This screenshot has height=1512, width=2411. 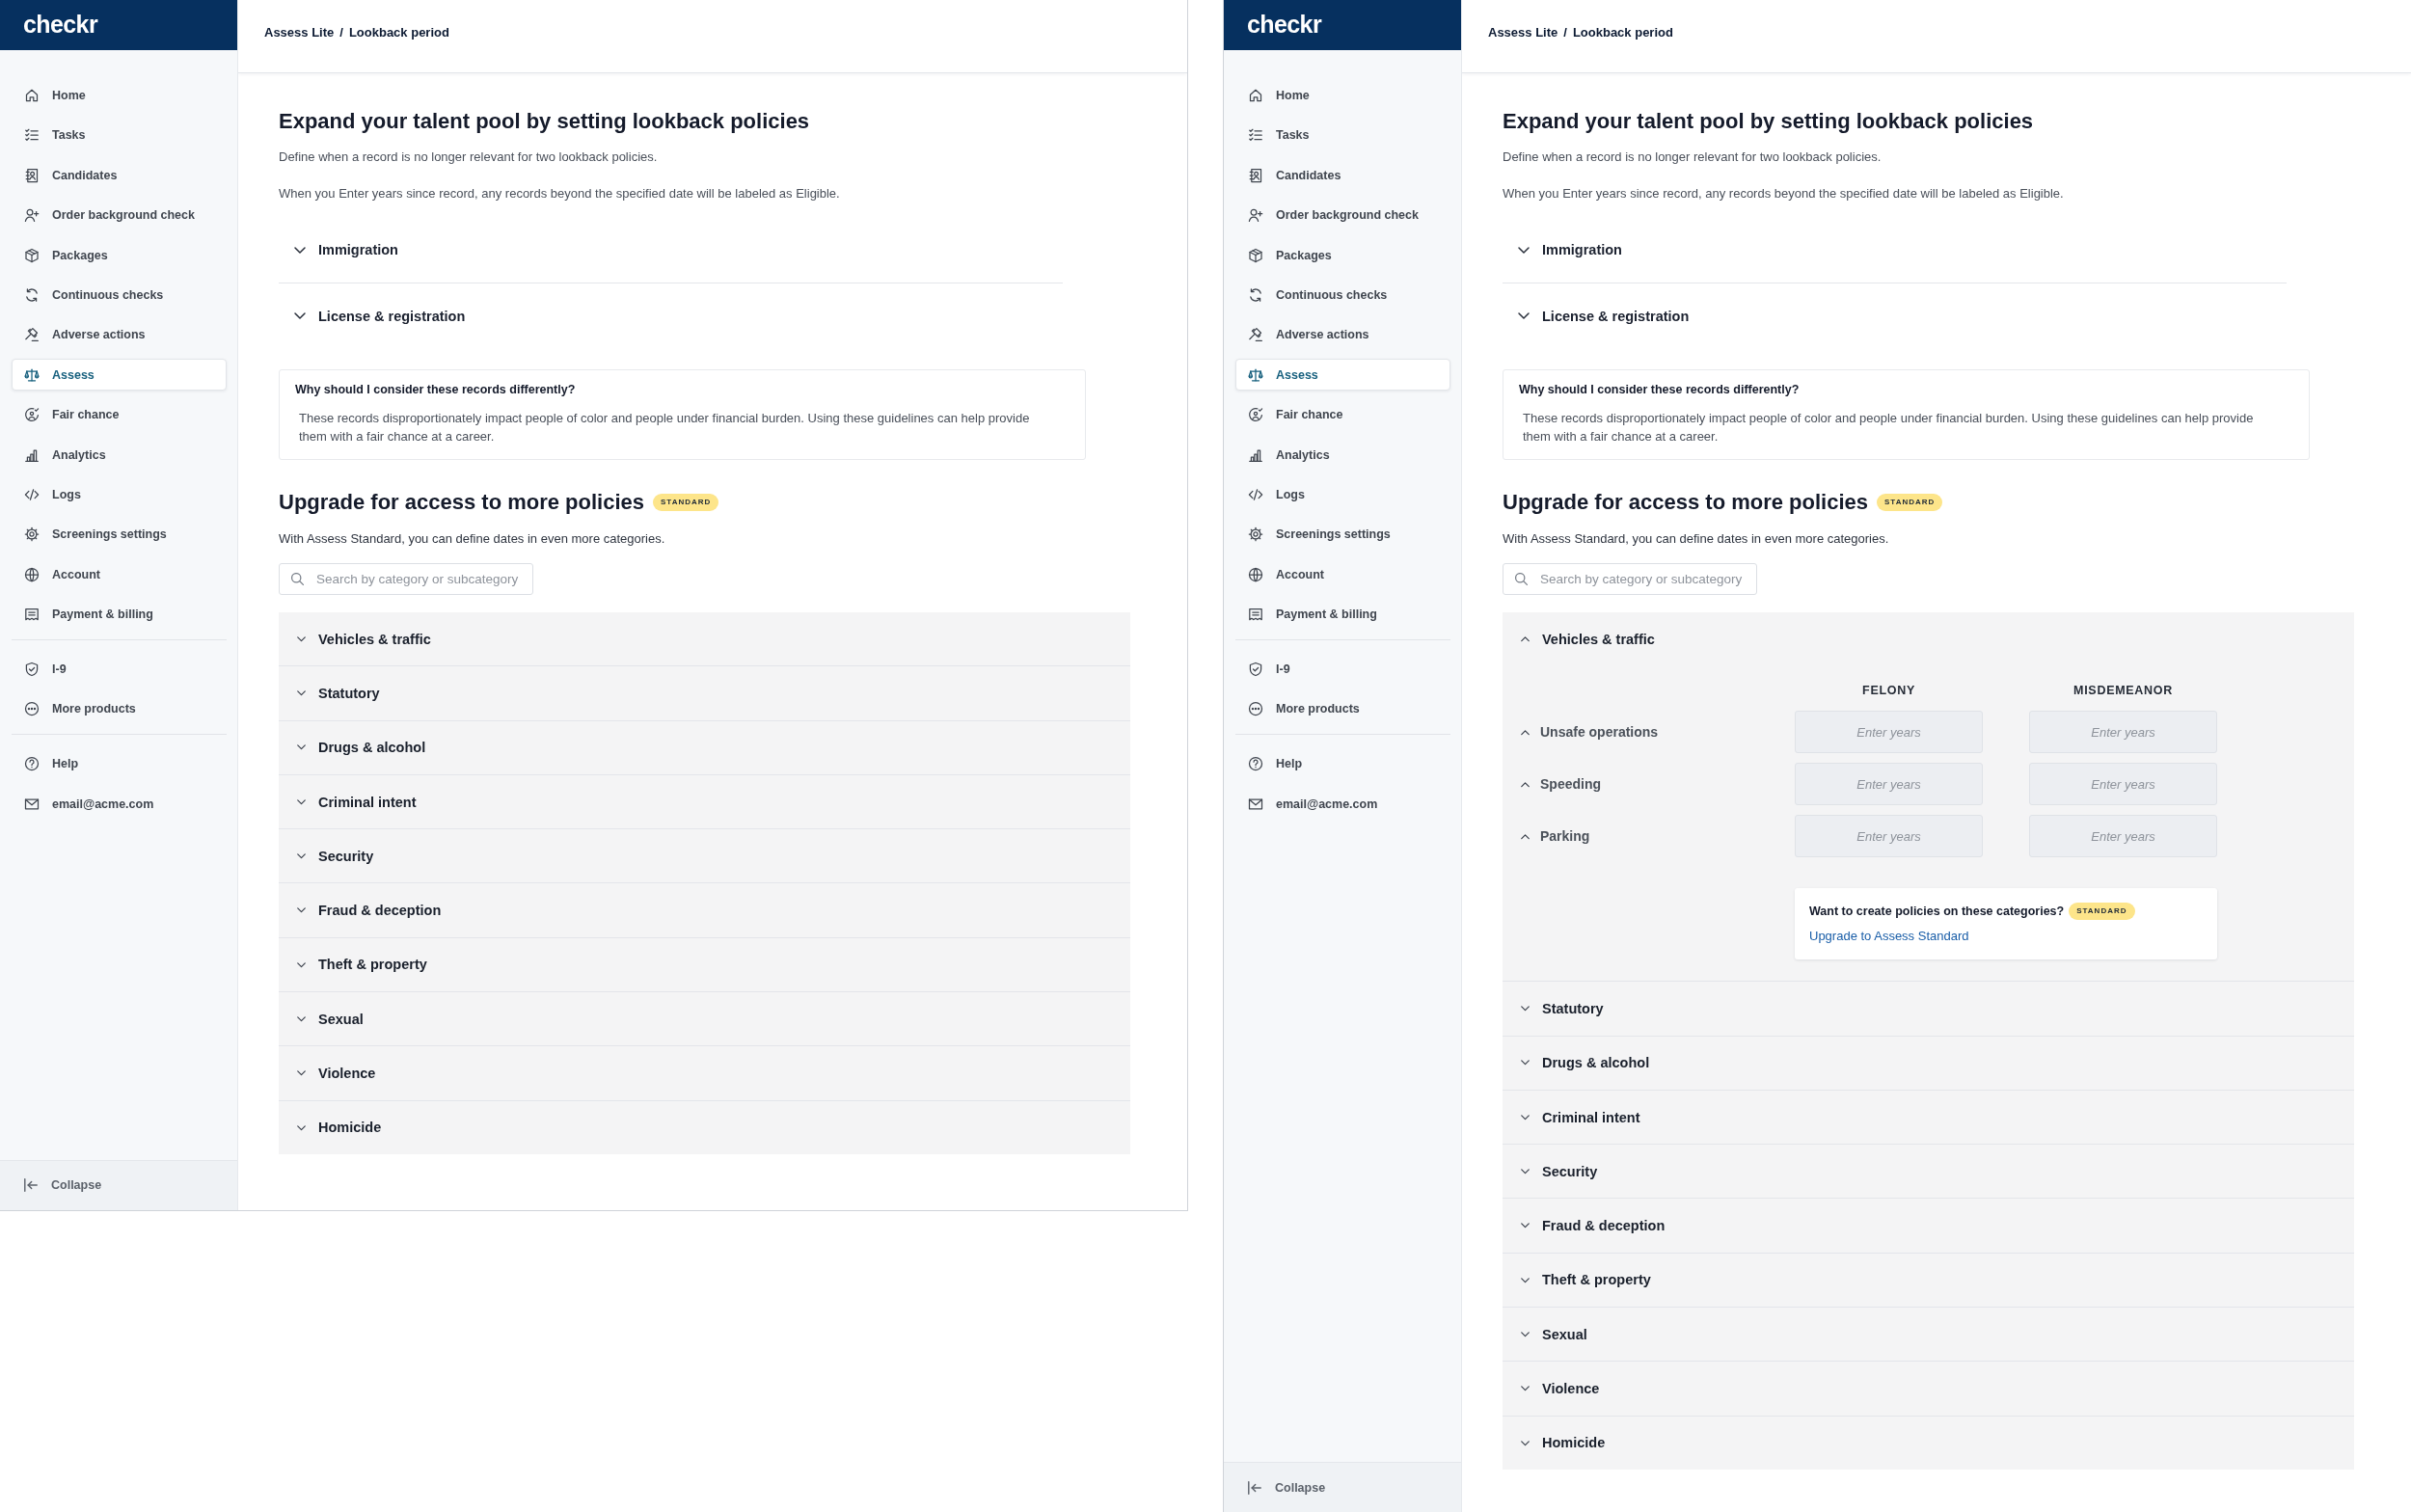 I want to click on info-title: Why should I consider these records differently?, so click(x=1660, y=390).